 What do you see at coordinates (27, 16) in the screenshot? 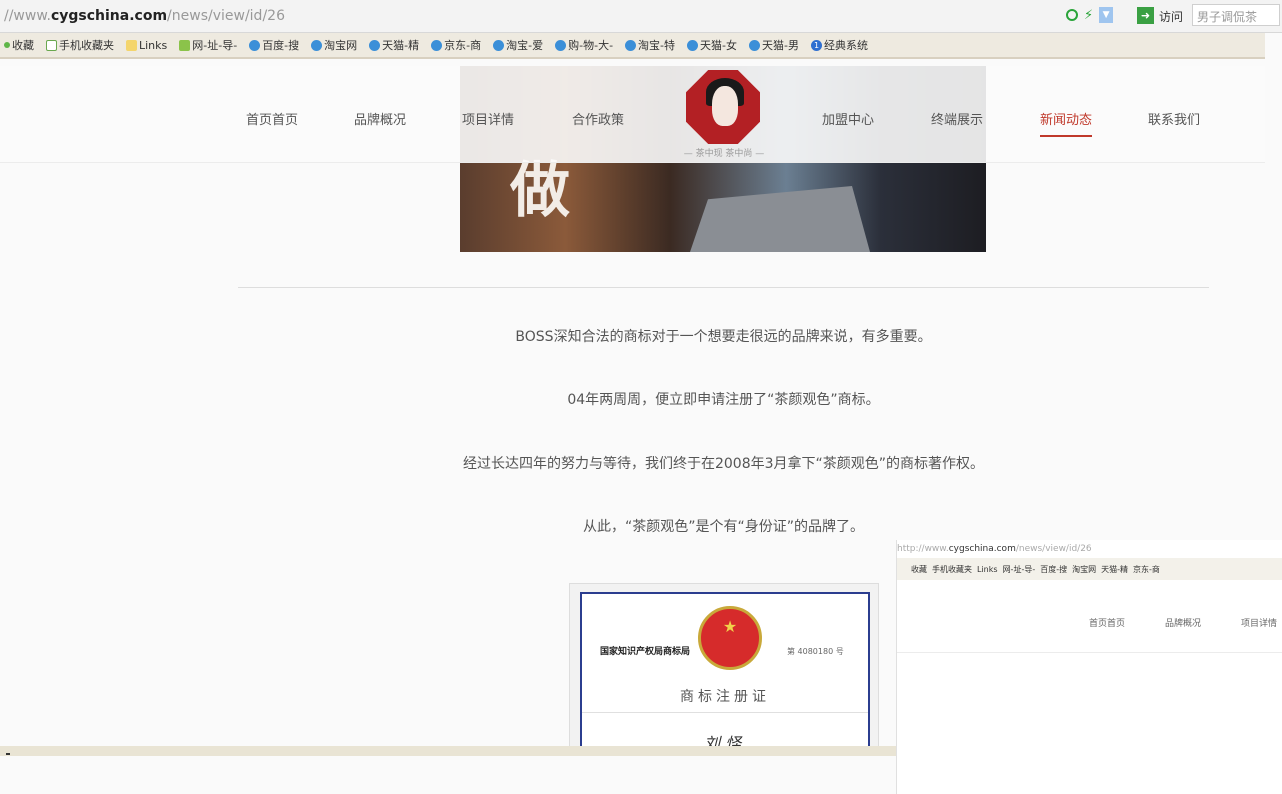
I see `url-scheme: //www.` at bounding box center [27, 16].